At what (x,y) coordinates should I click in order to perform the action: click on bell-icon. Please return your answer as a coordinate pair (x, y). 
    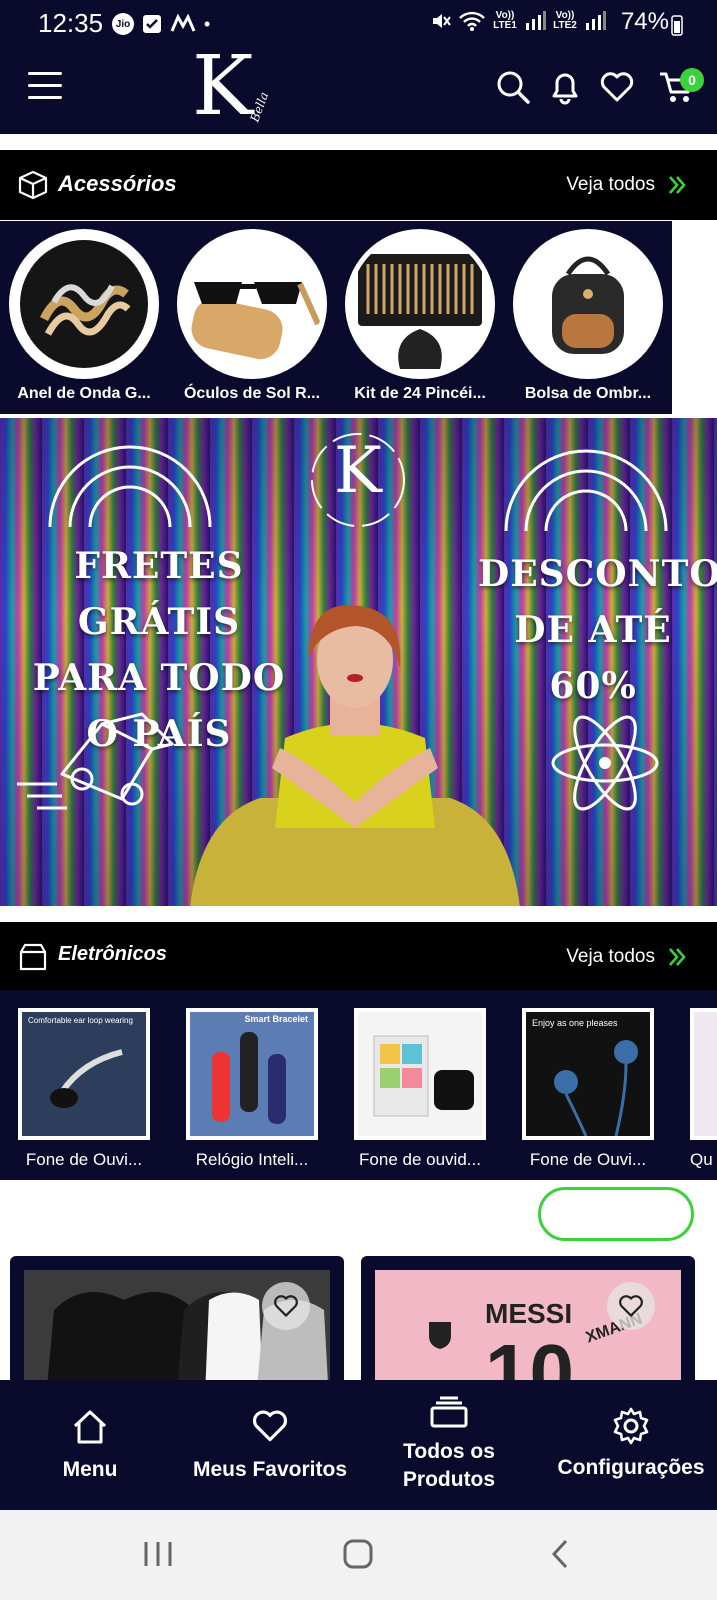
    Looking at the image, I should click on (565, 87).